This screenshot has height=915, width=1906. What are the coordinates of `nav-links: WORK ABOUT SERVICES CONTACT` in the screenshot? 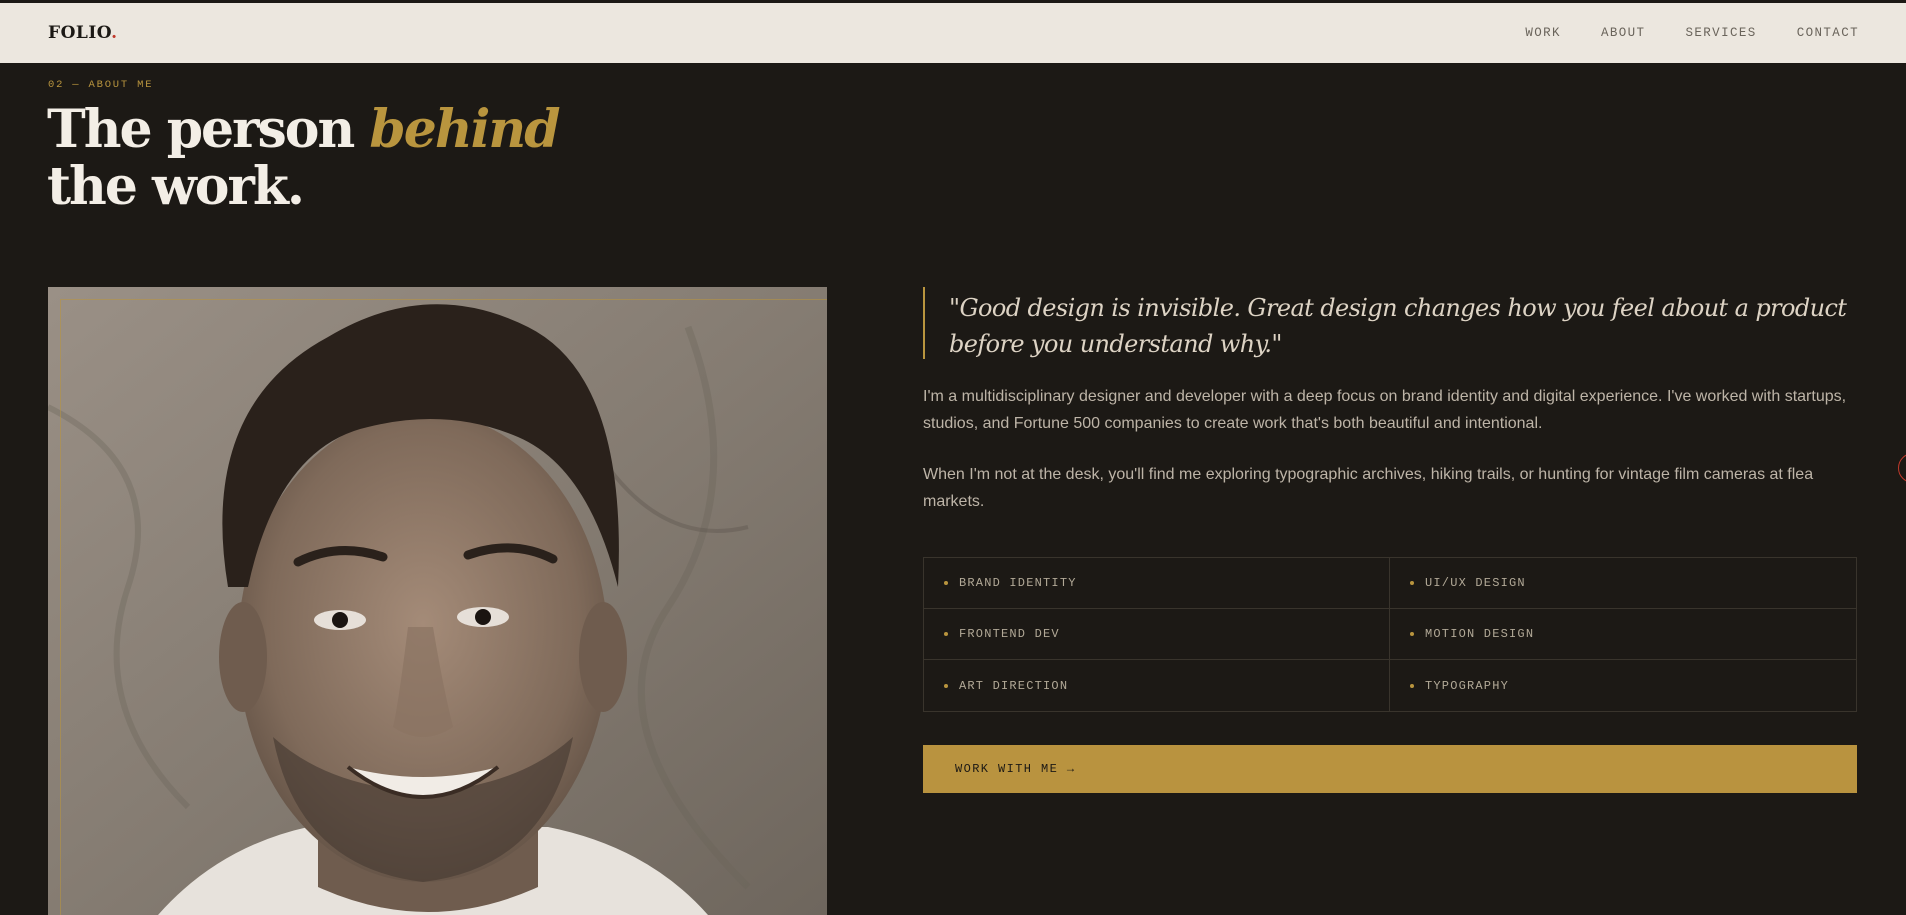 It's located at (1692, 33).